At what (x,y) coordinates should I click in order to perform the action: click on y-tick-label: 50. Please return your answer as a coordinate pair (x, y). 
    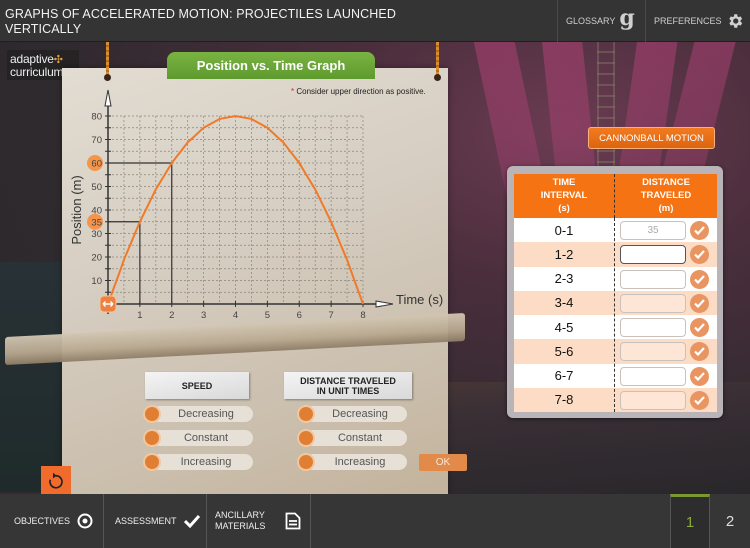
    Looking at the image, I should click on (96, 187).